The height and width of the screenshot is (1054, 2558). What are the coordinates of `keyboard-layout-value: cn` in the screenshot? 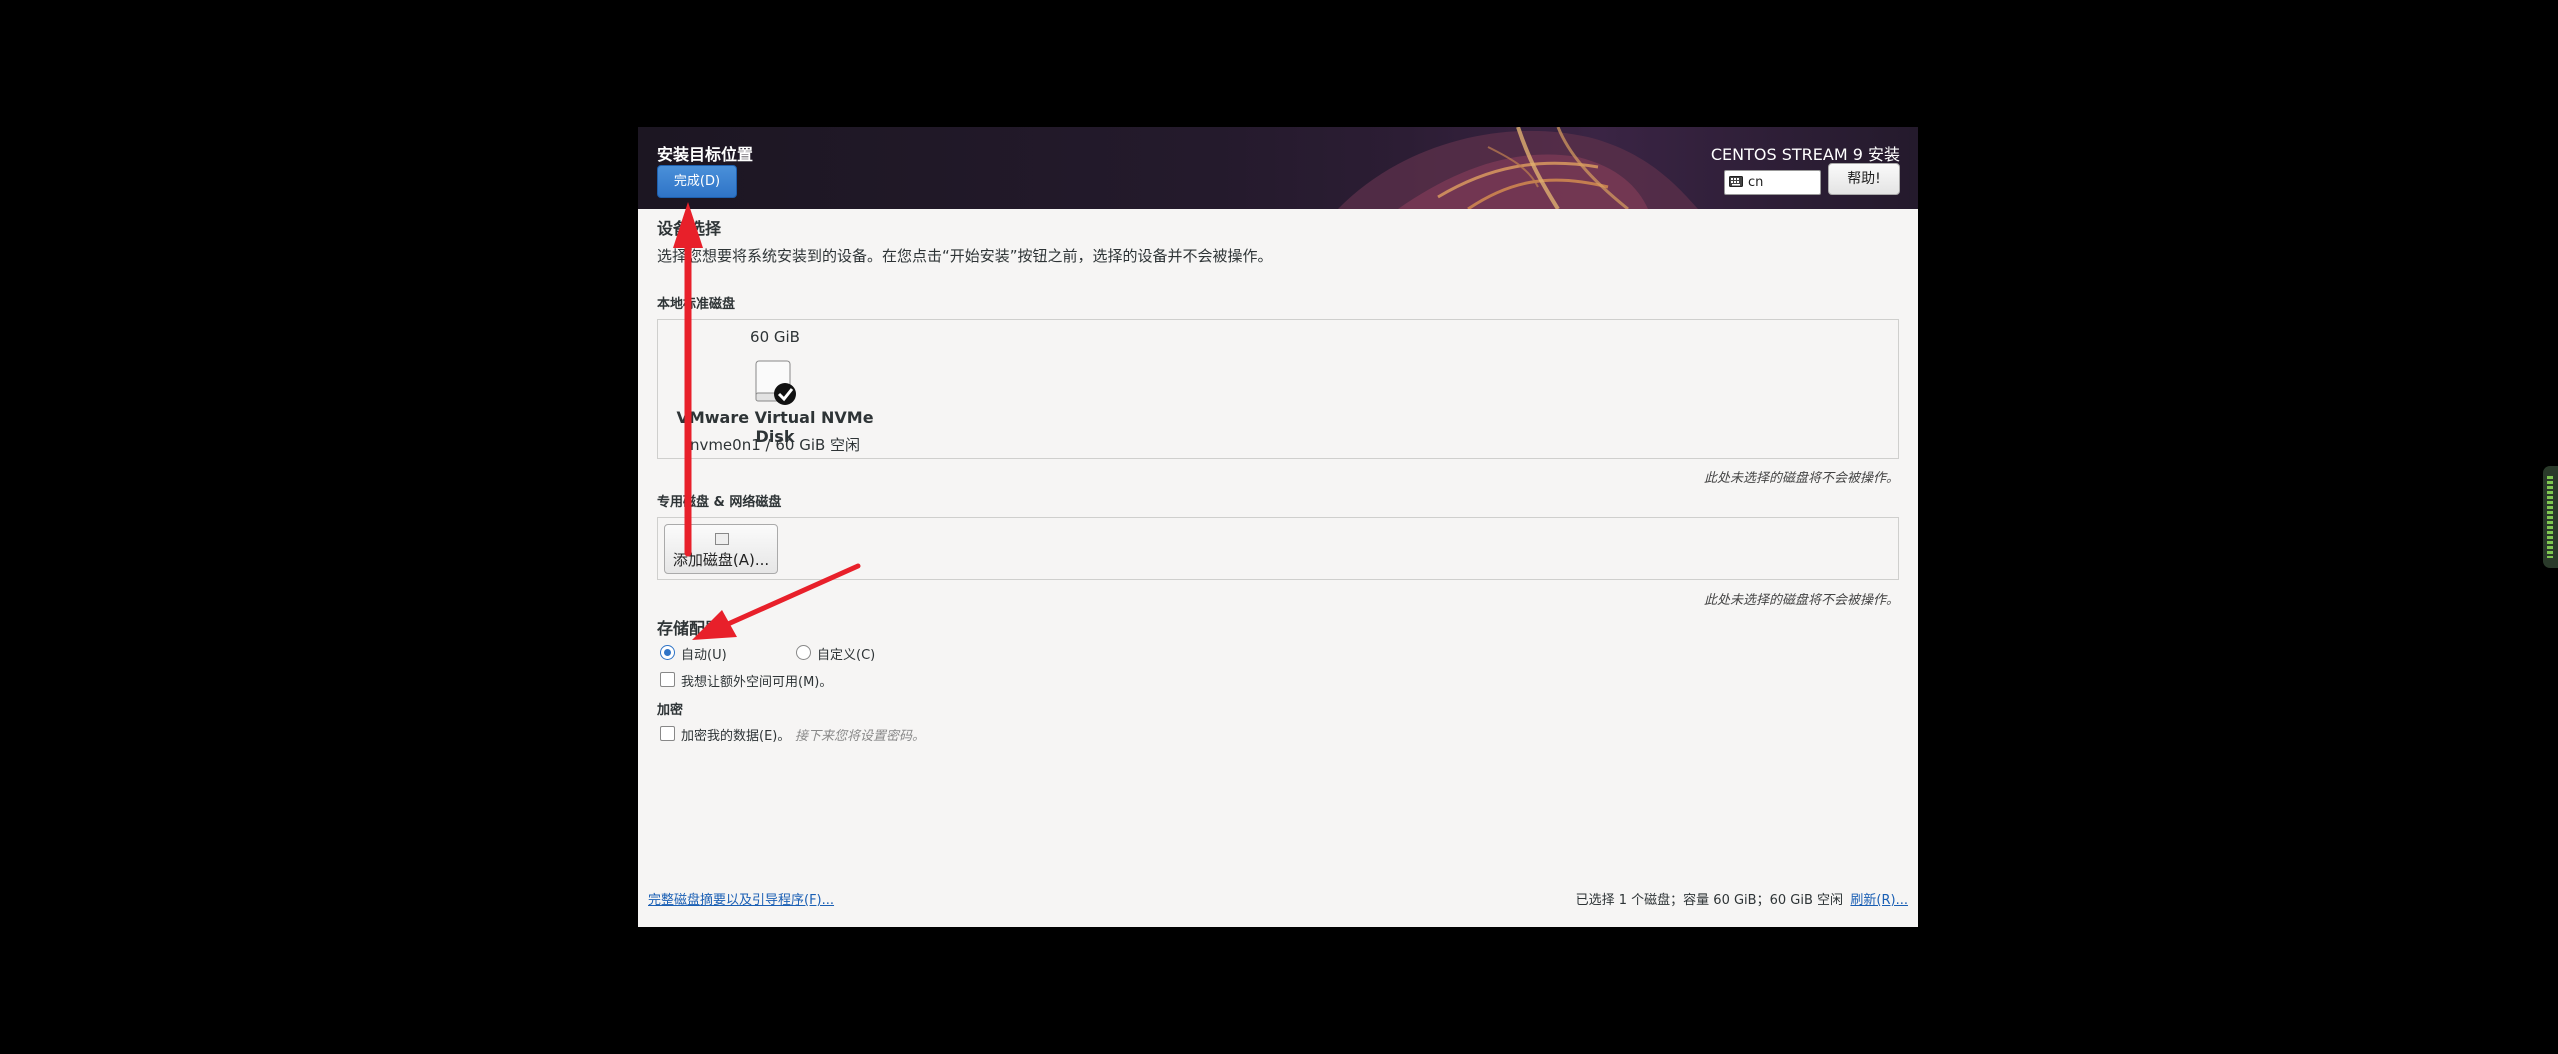 It's located at (1756, 182).